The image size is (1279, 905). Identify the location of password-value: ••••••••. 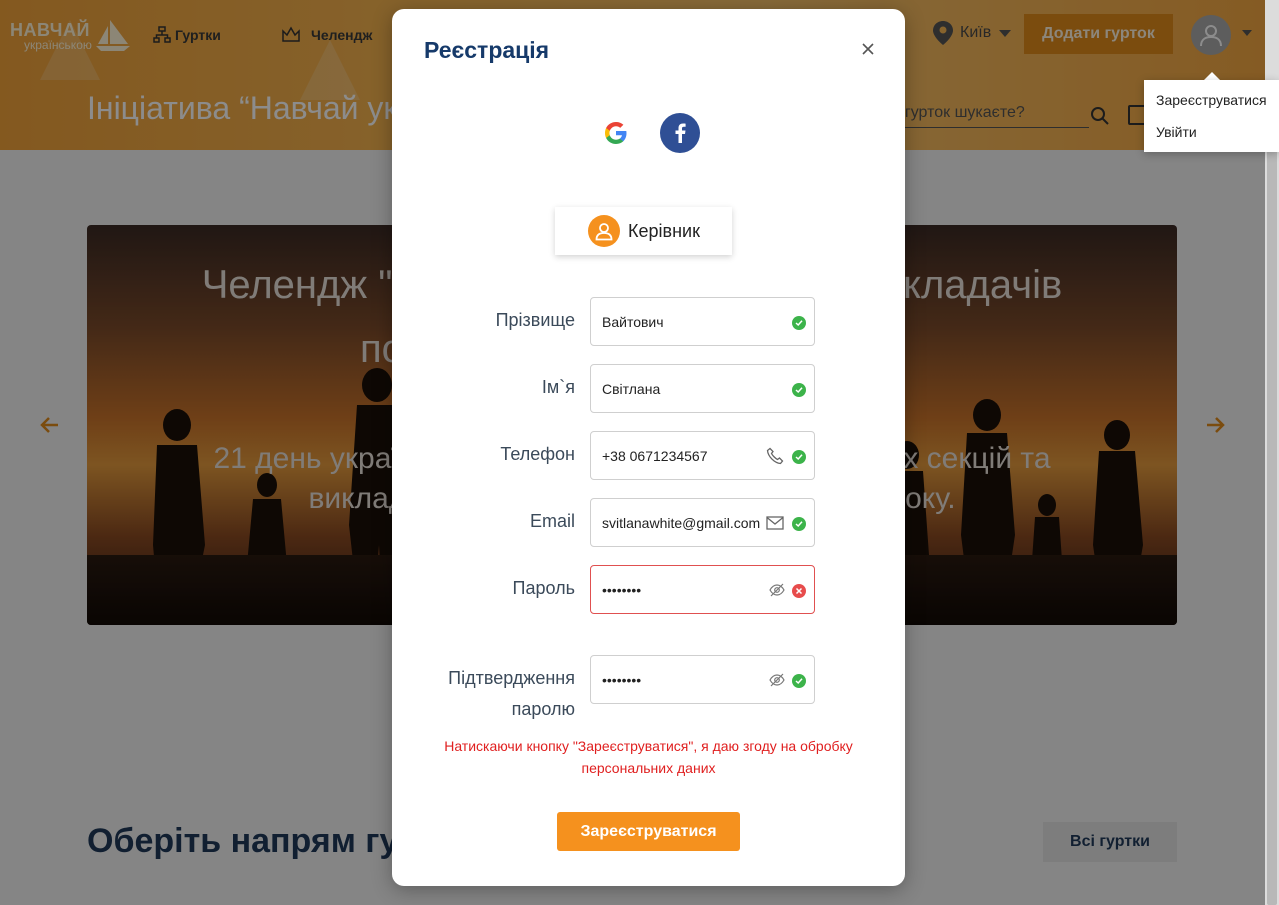
(622, 590).